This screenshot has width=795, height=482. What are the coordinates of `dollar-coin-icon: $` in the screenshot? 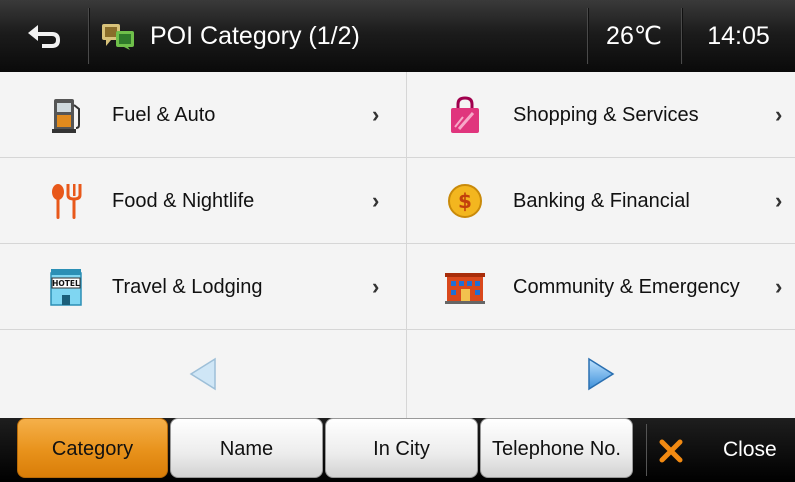 It's located at (465, 201).